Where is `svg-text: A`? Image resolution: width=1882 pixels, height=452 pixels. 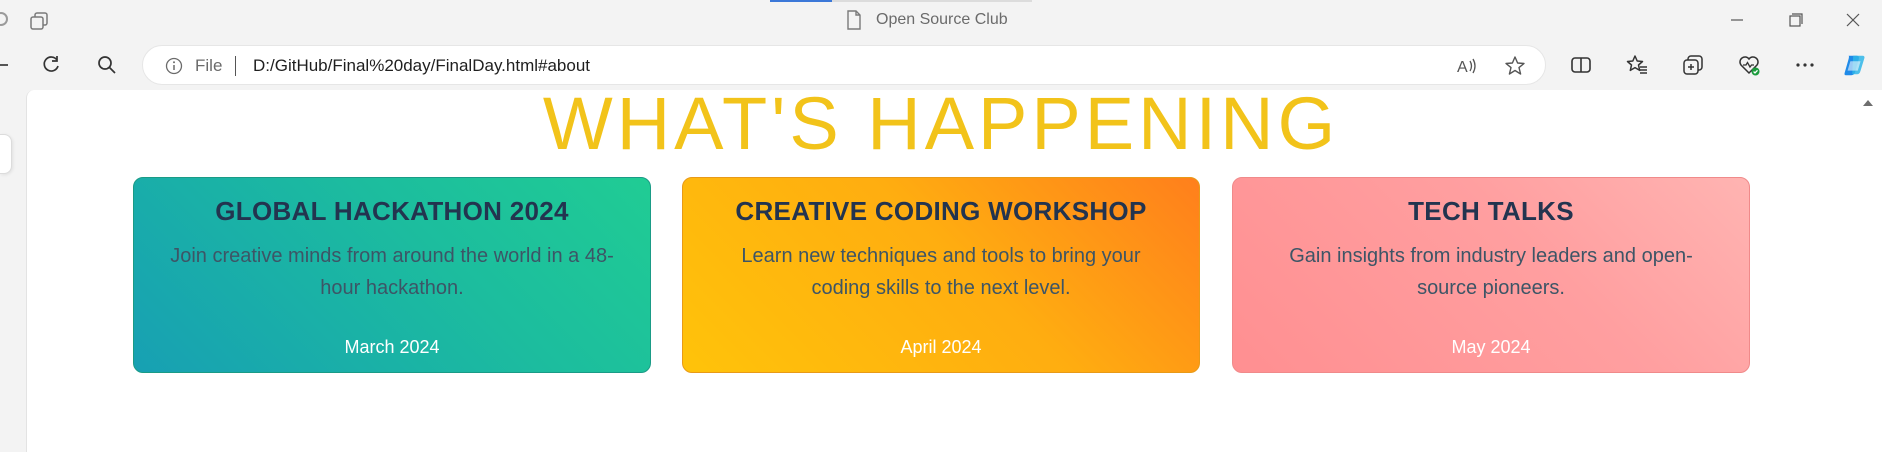
svg-text: A is located at coordinates (1462, 67).